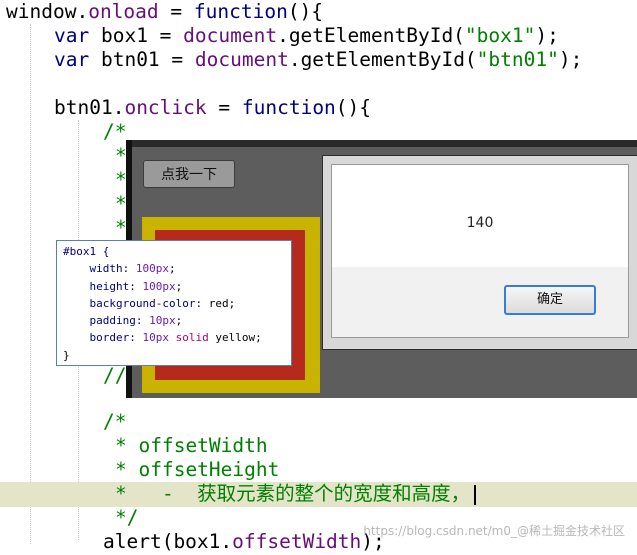  What do you see at coordinates (475, 494) in the screenshot?
I see `text-caret` at bounding box center [475, 494].